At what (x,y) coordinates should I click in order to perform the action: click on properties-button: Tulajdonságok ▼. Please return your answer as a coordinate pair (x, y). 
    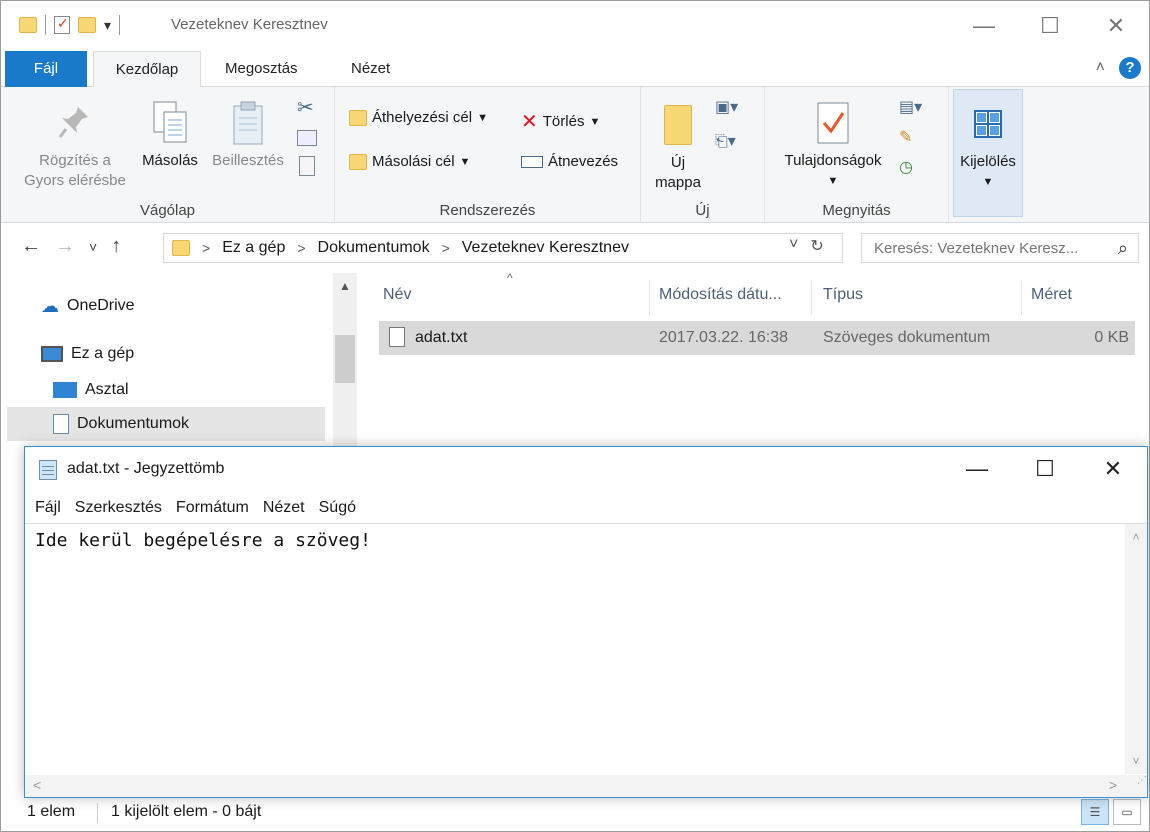
    Looking at the image, I should click on (833, 145).